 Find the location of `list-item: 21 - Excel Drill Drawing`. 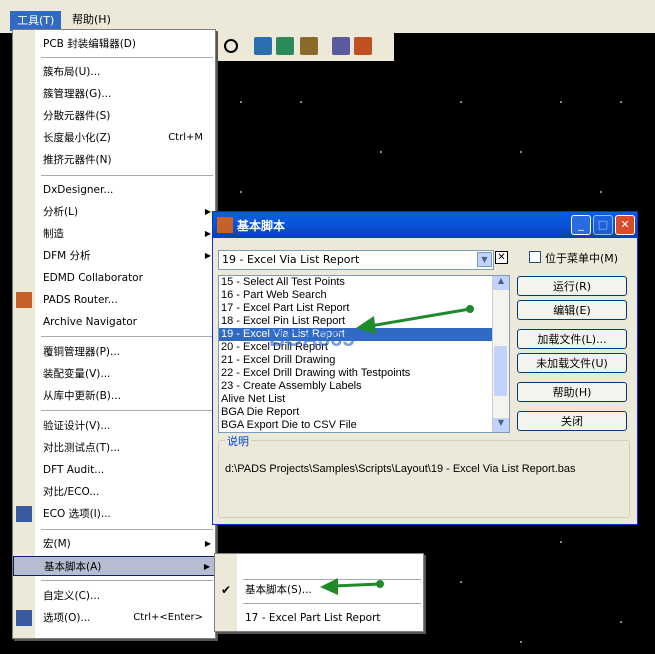

list-item: 21 - Excel Drill Drawing is located at coordinates (364, 360).